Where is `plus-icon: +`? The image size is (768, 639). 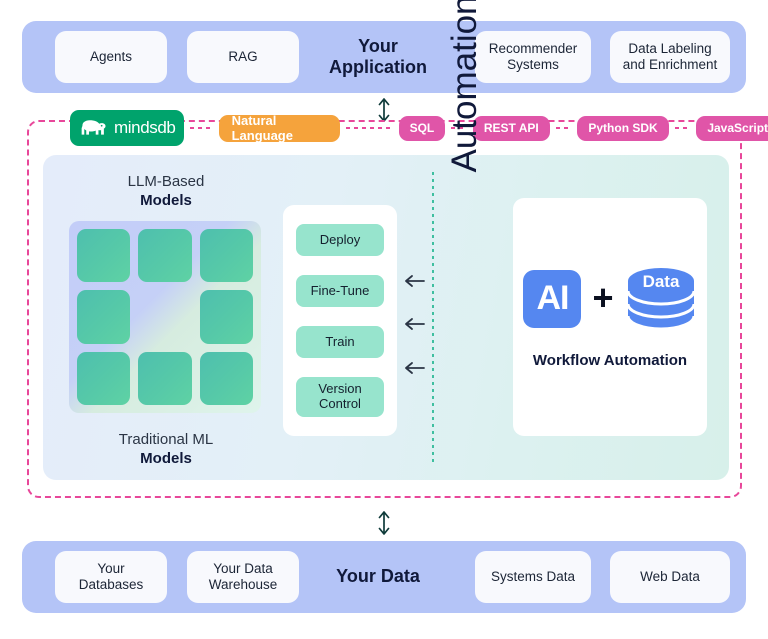
plus-icon: + is located at coordinates (603, 298).